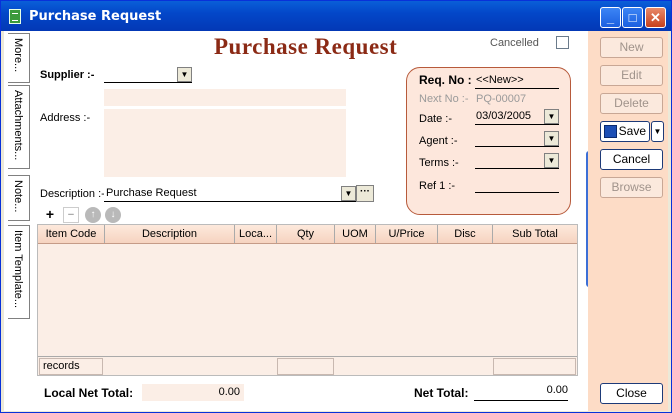  What do you see at coordinates (170, 234) in the screenshot?
I see `col-description: Description` at bounding box center [170, 234].